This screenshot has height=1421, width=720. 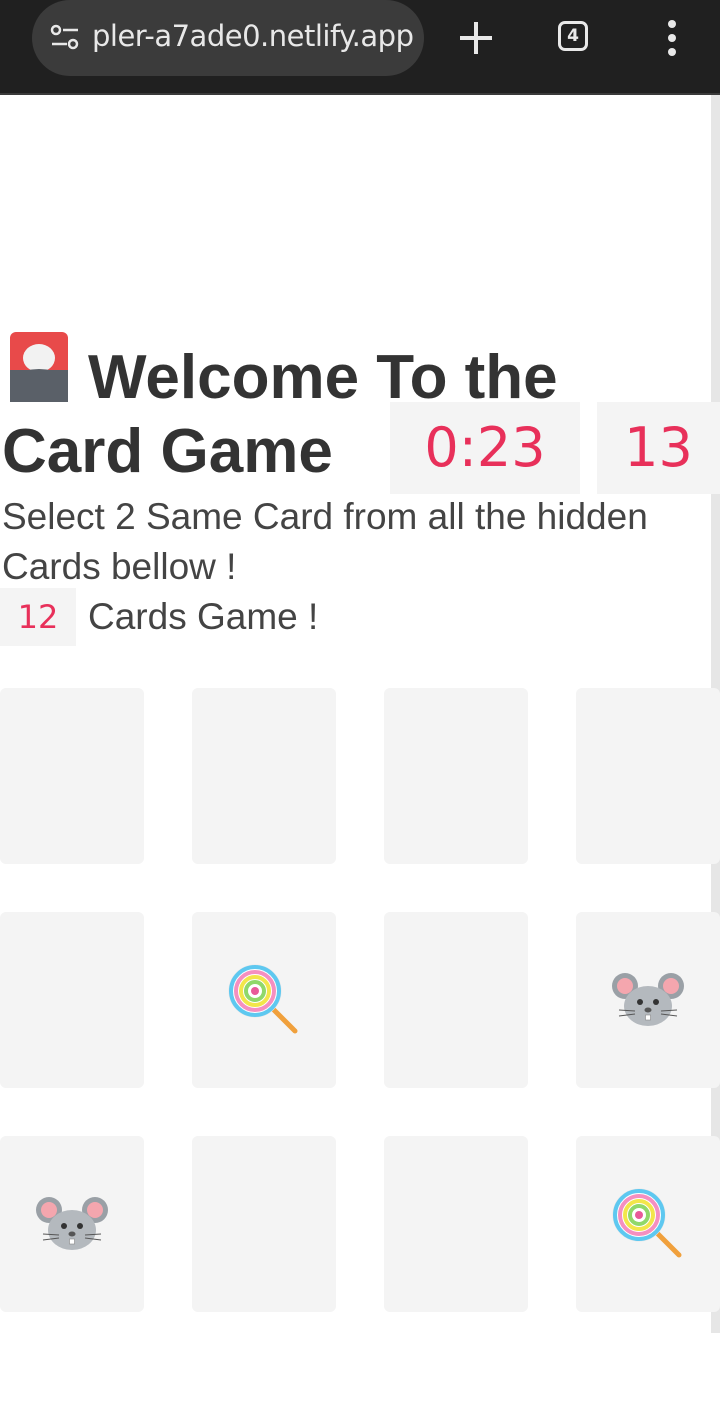 I want to click on address-bar: pler-a7ade0.netlify.app, so click(x=228, y=38).